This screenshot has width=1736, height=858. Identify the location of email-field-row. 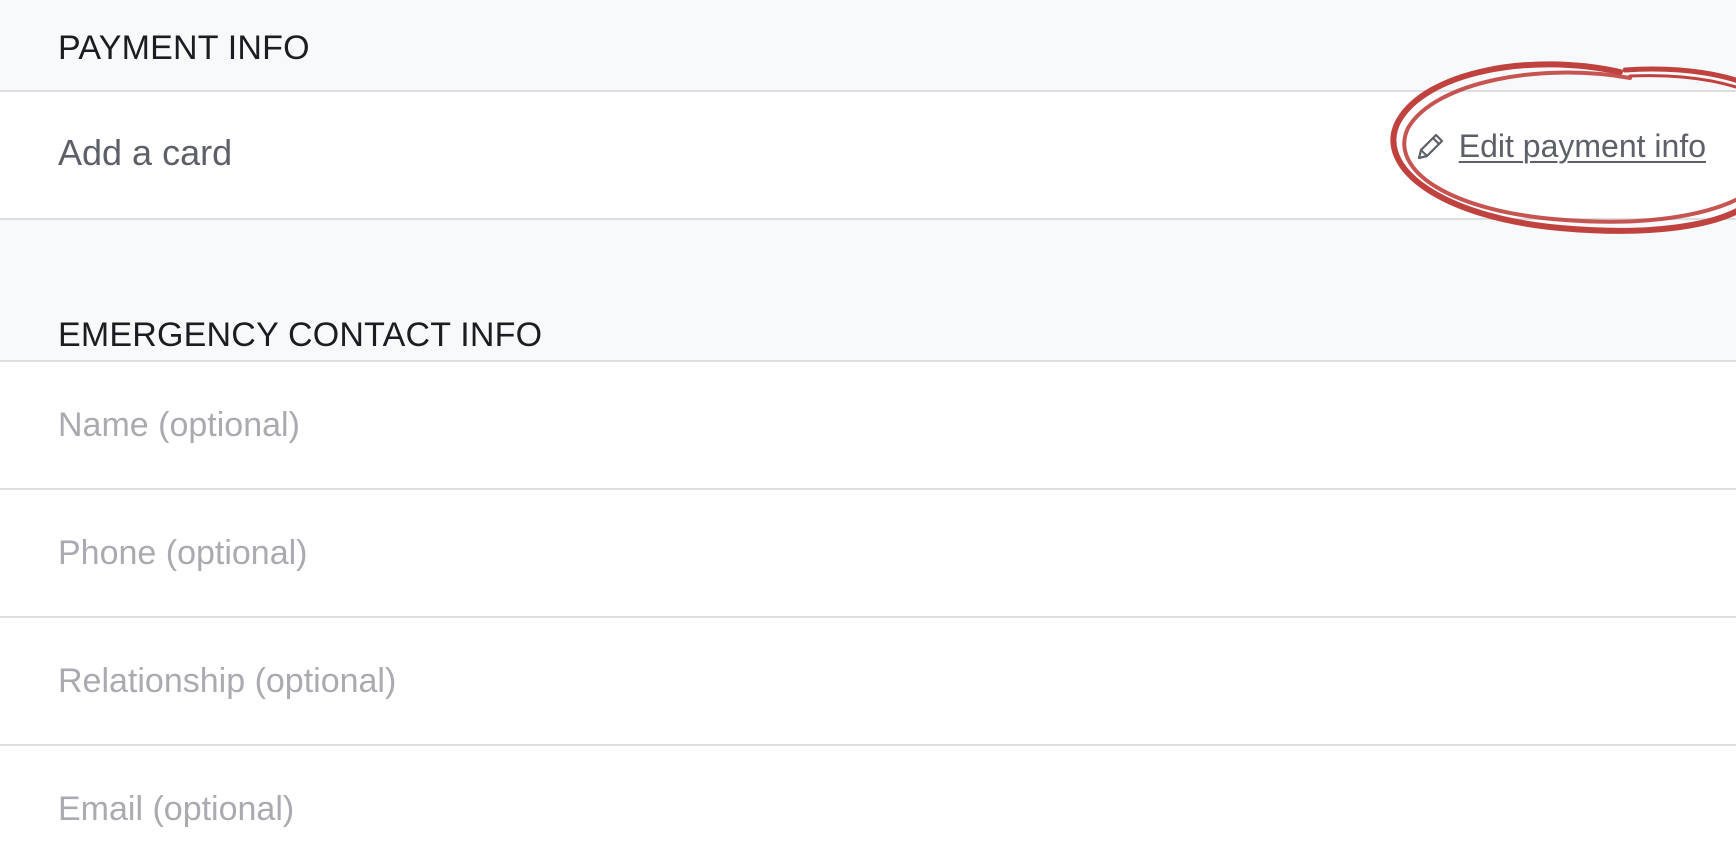
(868, 802).